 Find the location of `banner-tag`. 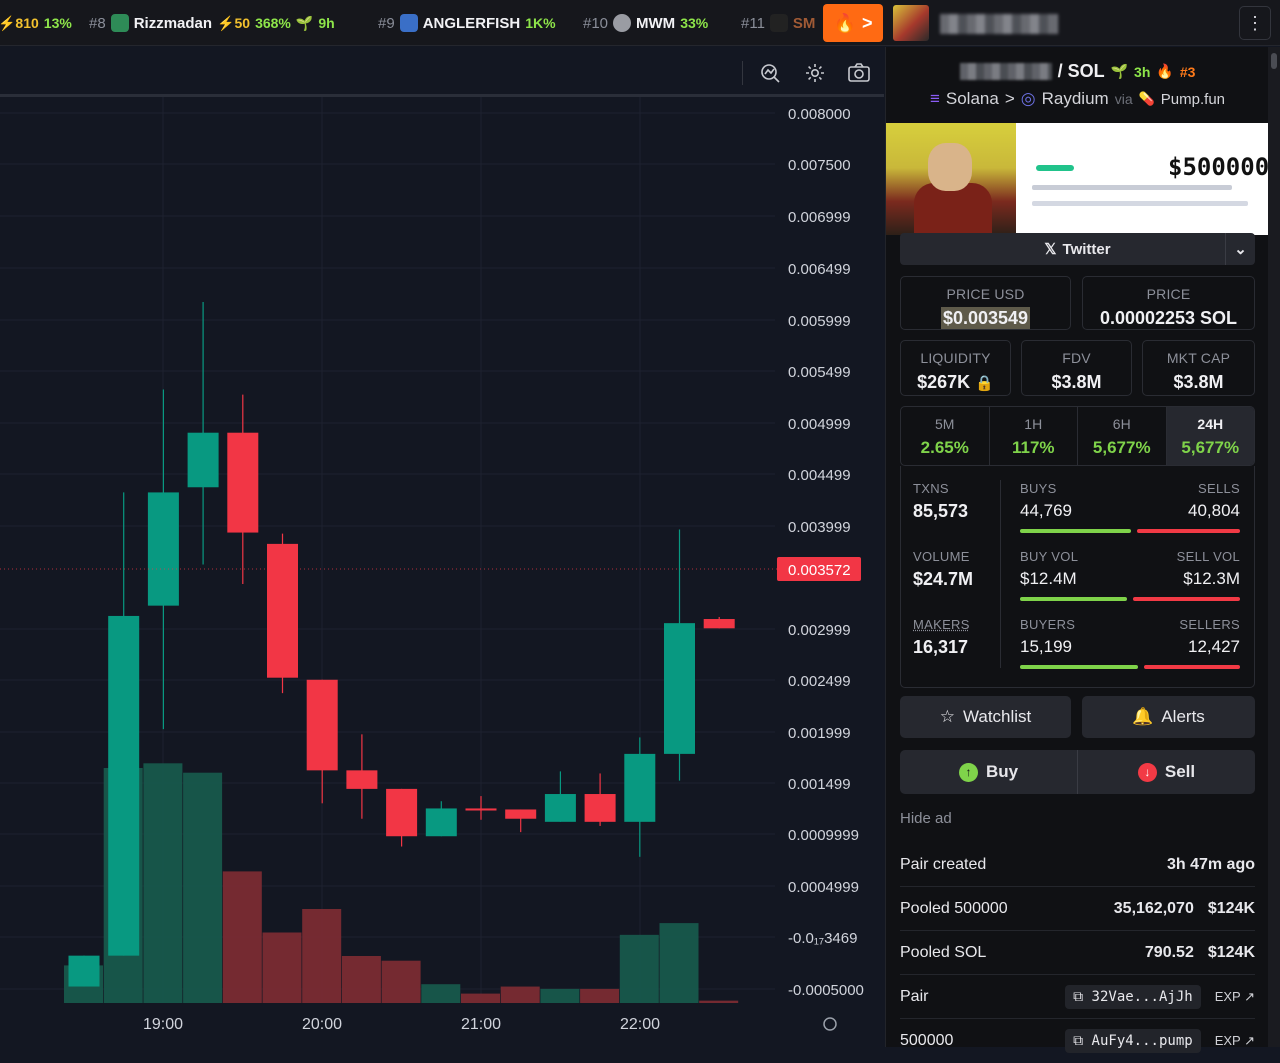

banner-tag is located at coordinates (1055, 168).